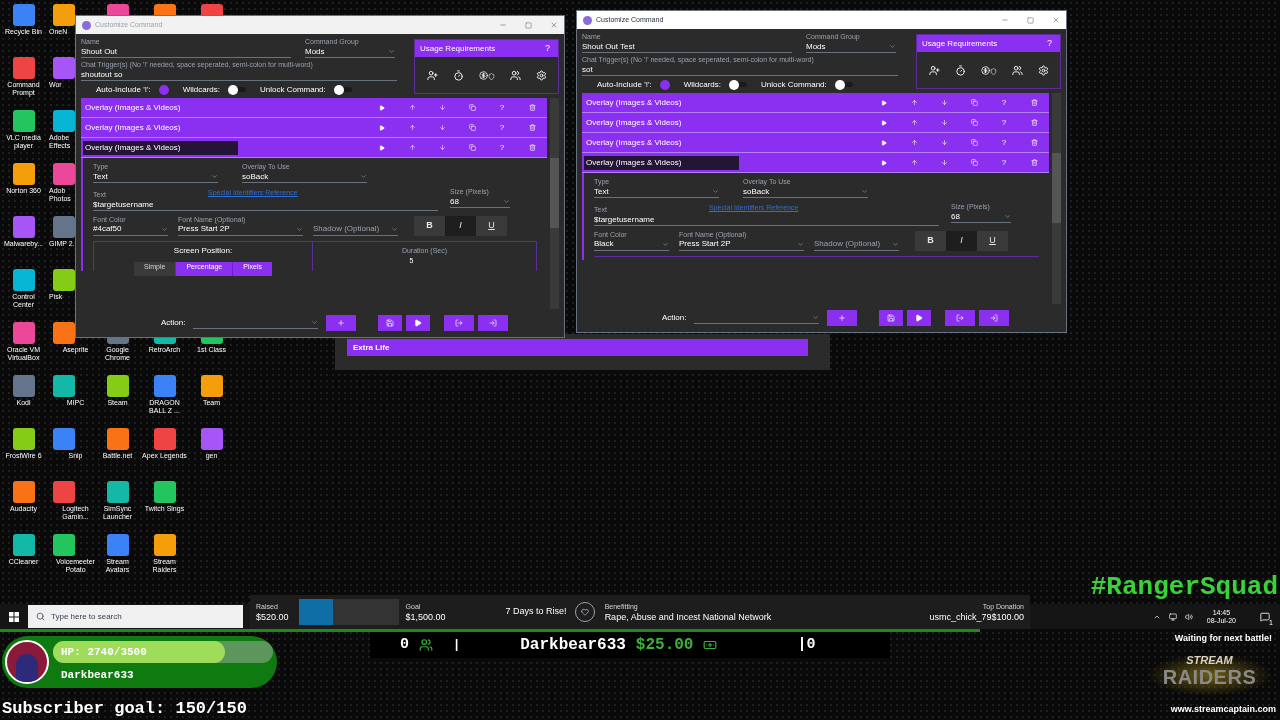 The image size is (1280, 720). Describe the element at coordinates (203, 250) in the screenshot. I see `section-title: Screen Position:` at that location.